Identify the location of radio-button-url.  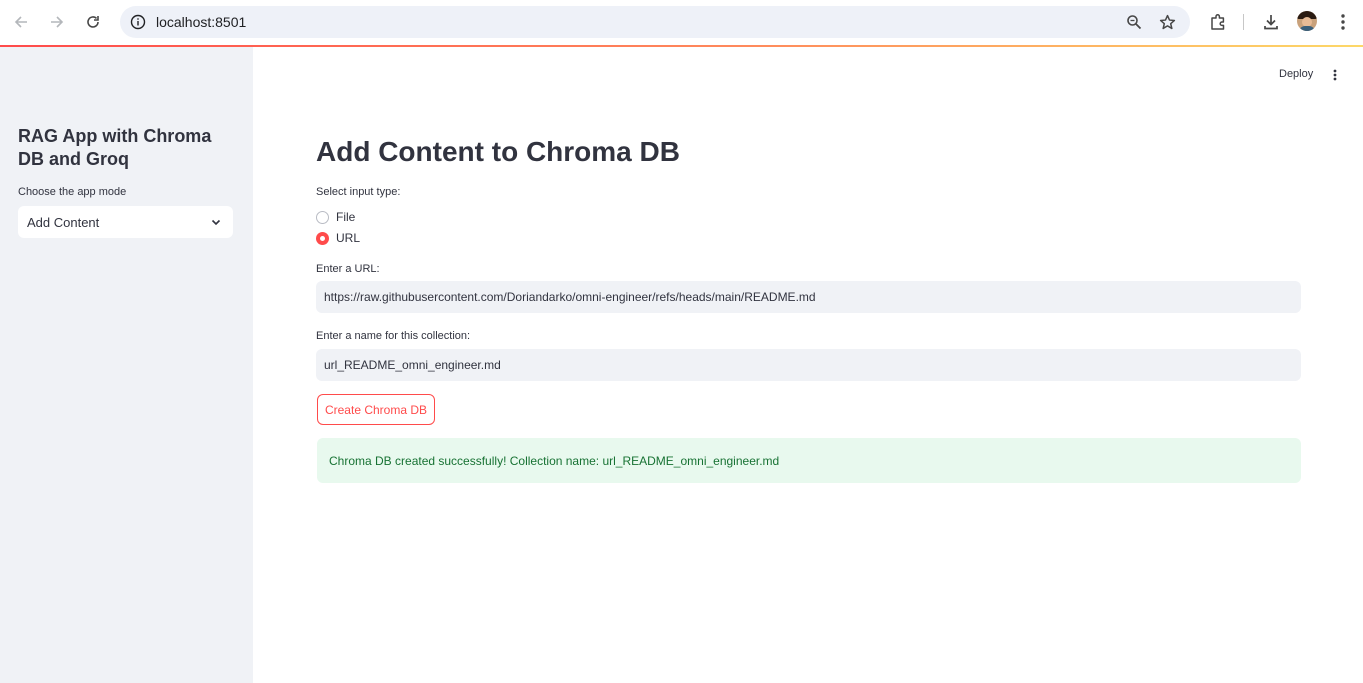
(322, 238).